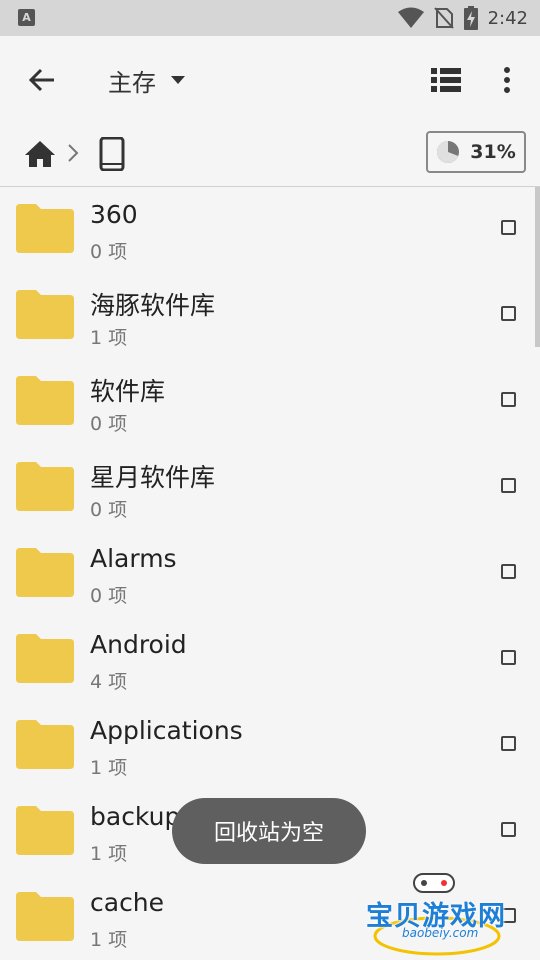  I want to click on storage-pie-icon, so click(448, 152).